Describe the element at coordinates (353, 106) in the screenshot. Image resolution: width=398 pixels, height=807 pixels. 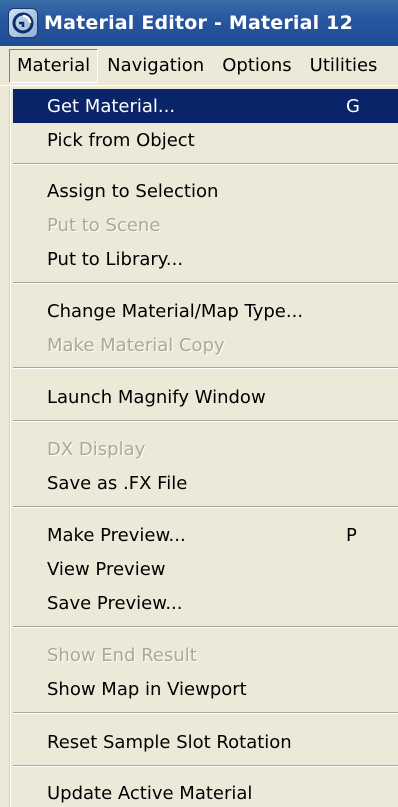
I see `menu-item-shortcut: G` at that location.